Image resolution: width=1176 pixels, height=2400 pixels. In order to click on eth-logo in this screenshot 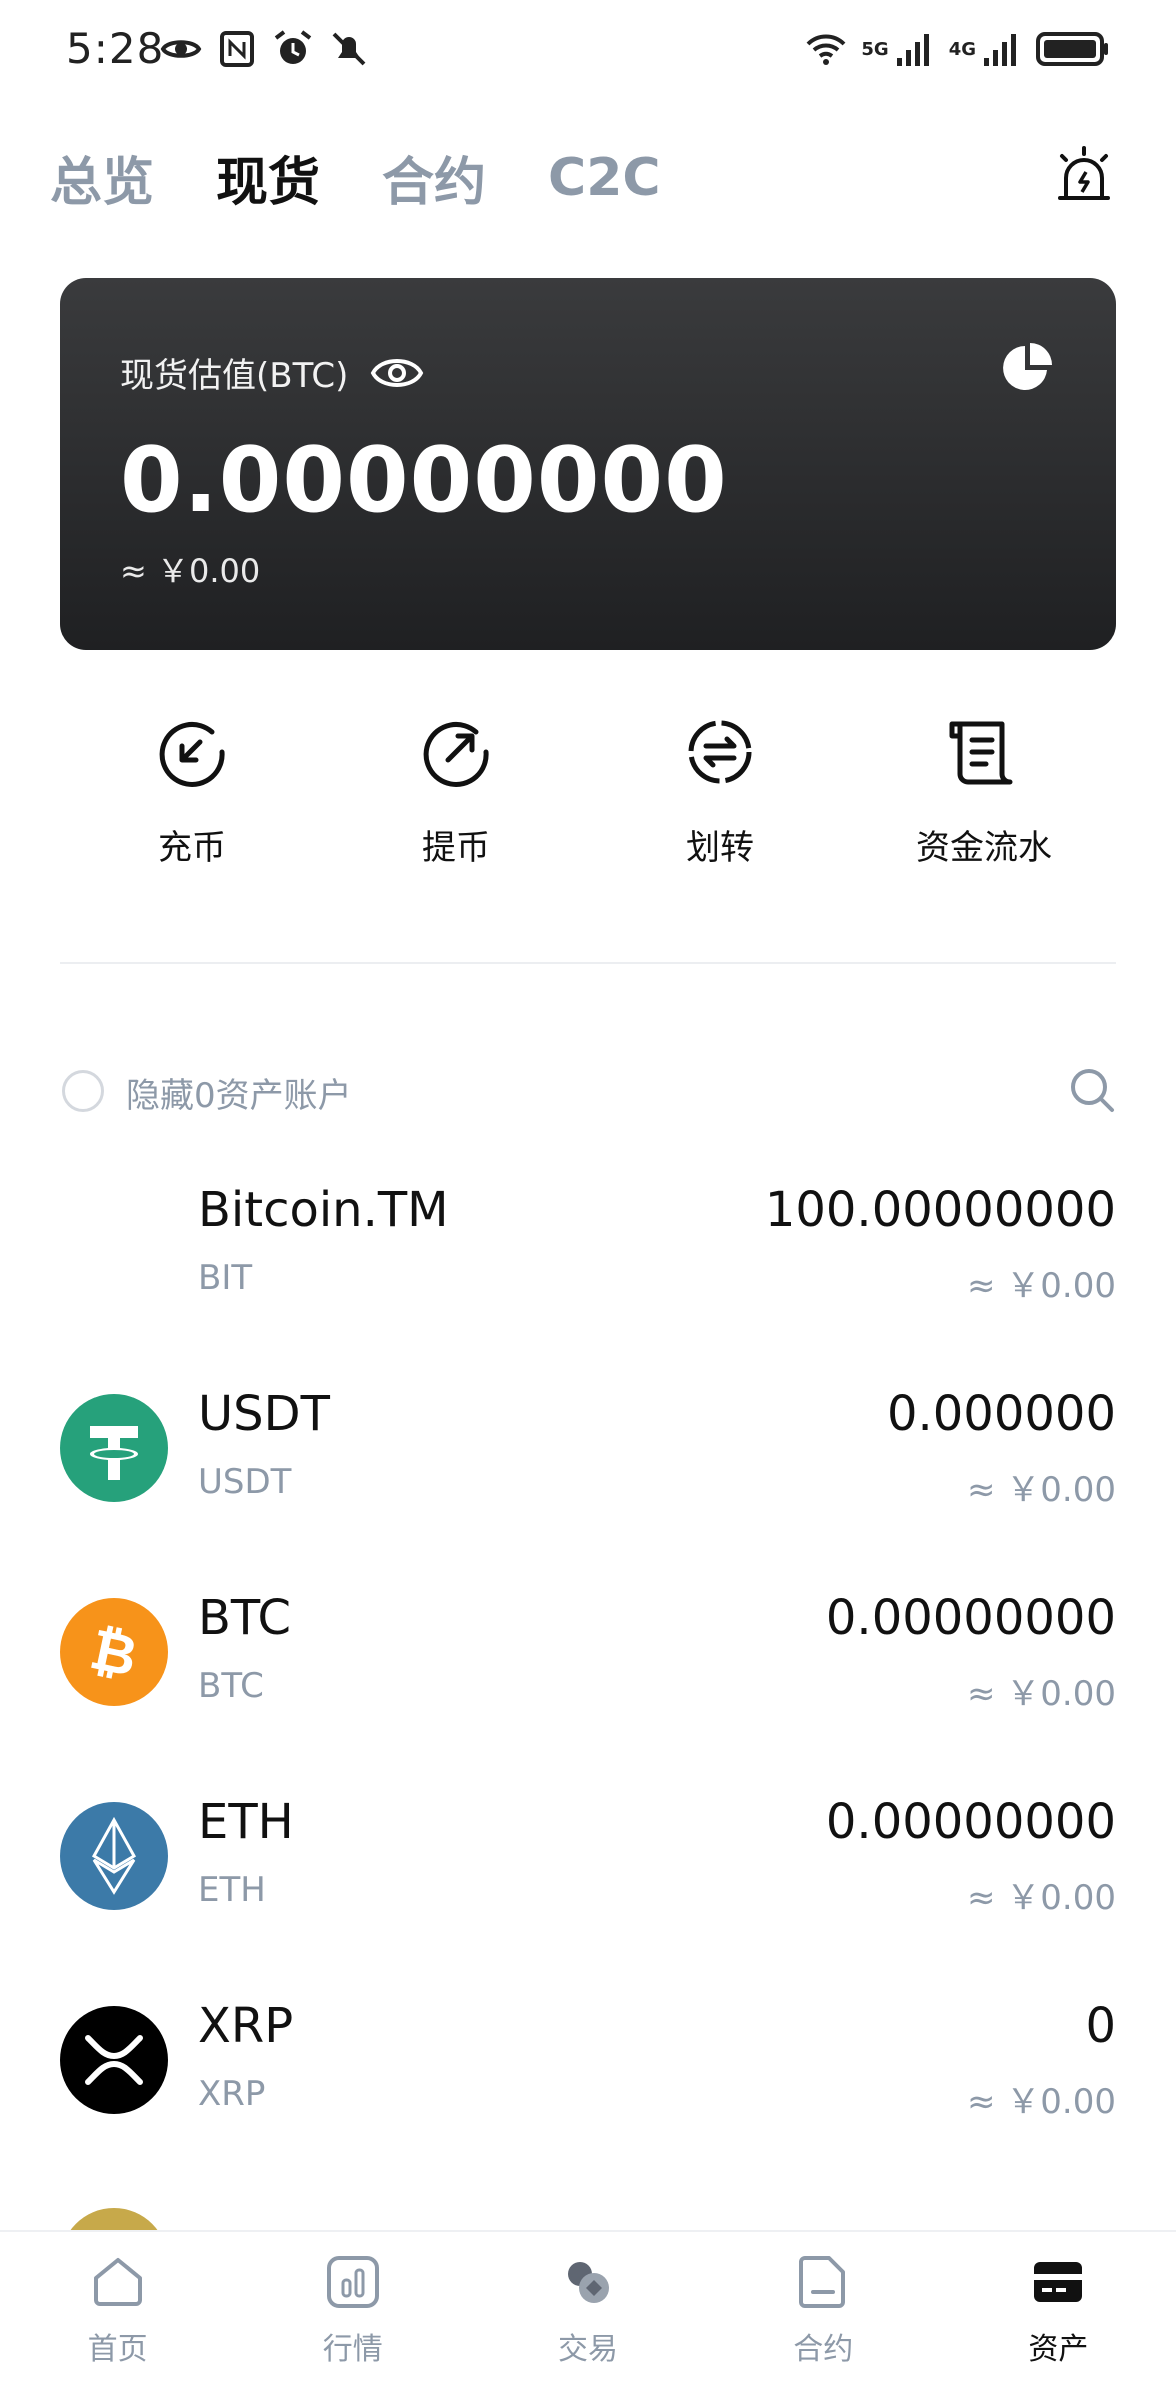, I will do `click(114, 1856)`.